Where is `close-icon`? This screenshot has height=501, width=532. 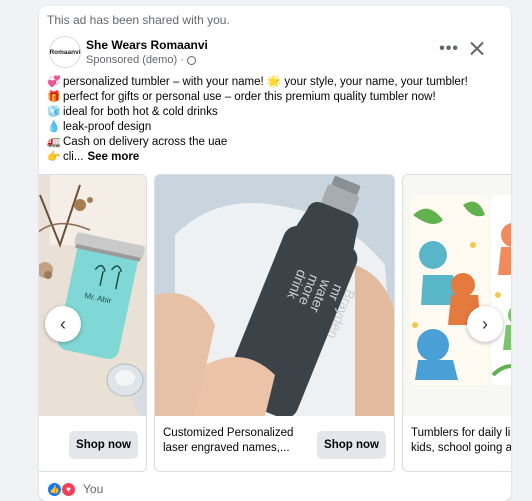
close-icon is located at coordinates (477, 48).